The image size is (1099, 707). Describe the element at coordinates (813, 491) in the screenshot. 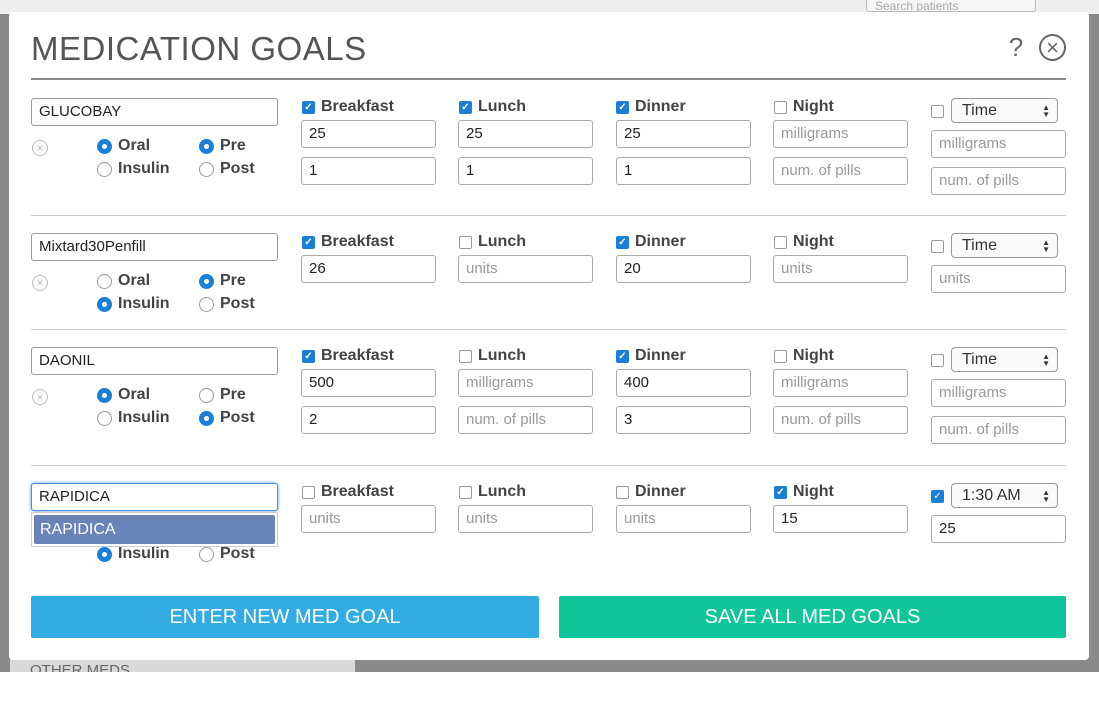

I see `checkbox-label: Night` at that location.